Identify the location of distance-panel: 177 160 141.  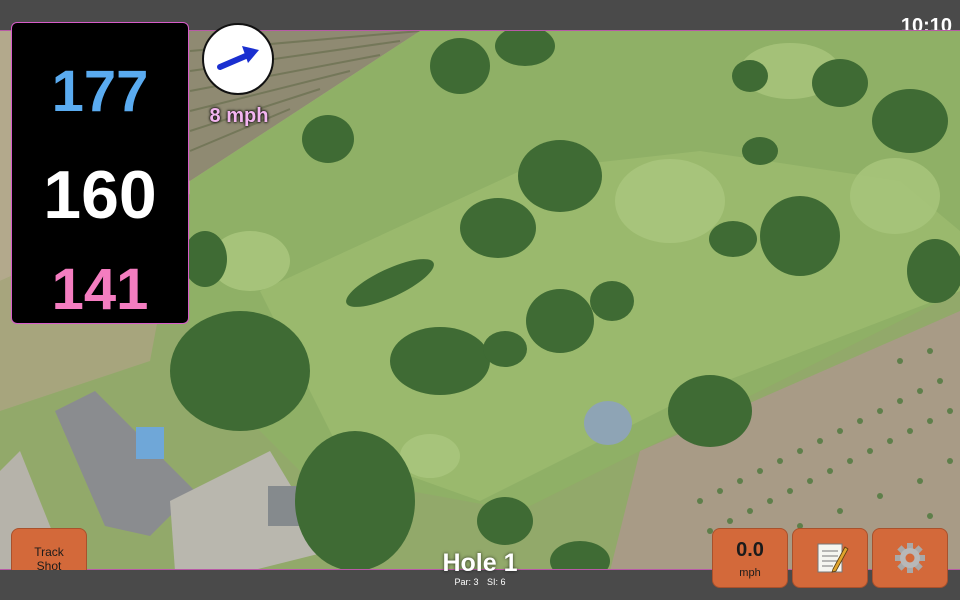
(100, 173).